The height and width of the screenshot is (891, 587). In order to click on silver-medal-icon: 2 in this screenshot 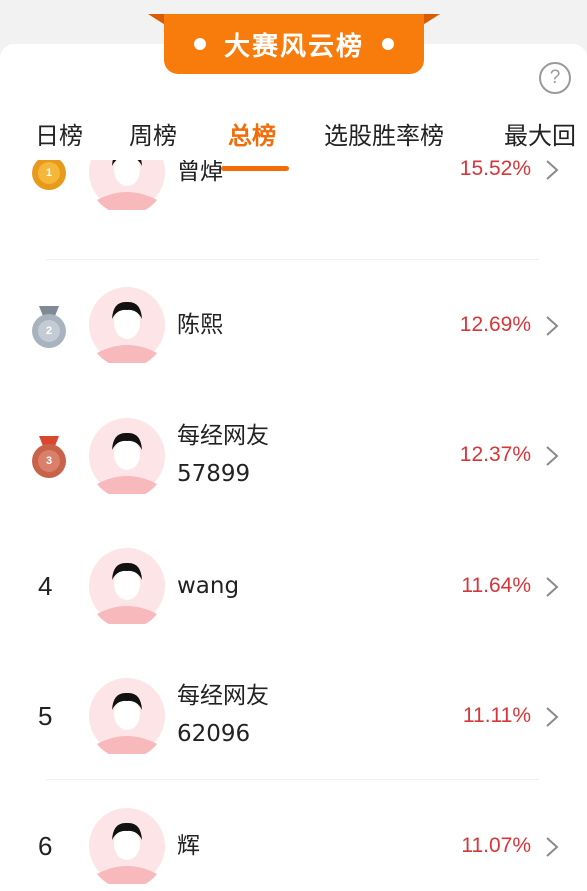, I will do `click(49, 327)`.